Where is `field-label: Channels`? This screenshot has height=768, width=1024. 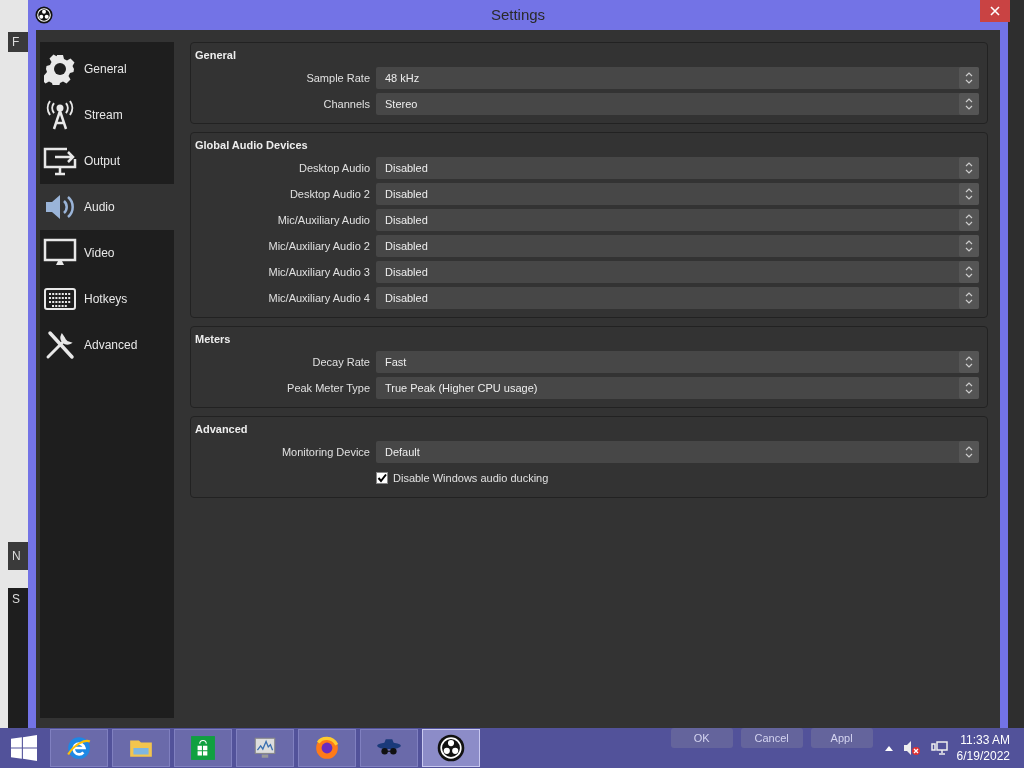
field-label: Channels is located at coordinates (346, 104).